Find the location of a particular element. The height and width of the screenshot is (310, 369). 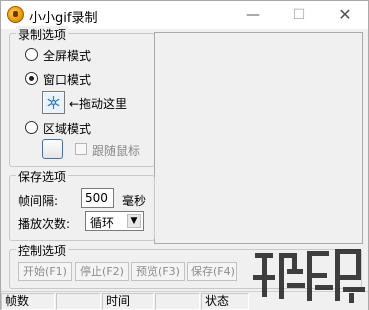

interval-unit-label: 毫秒 is located at coordinates (134, 201).